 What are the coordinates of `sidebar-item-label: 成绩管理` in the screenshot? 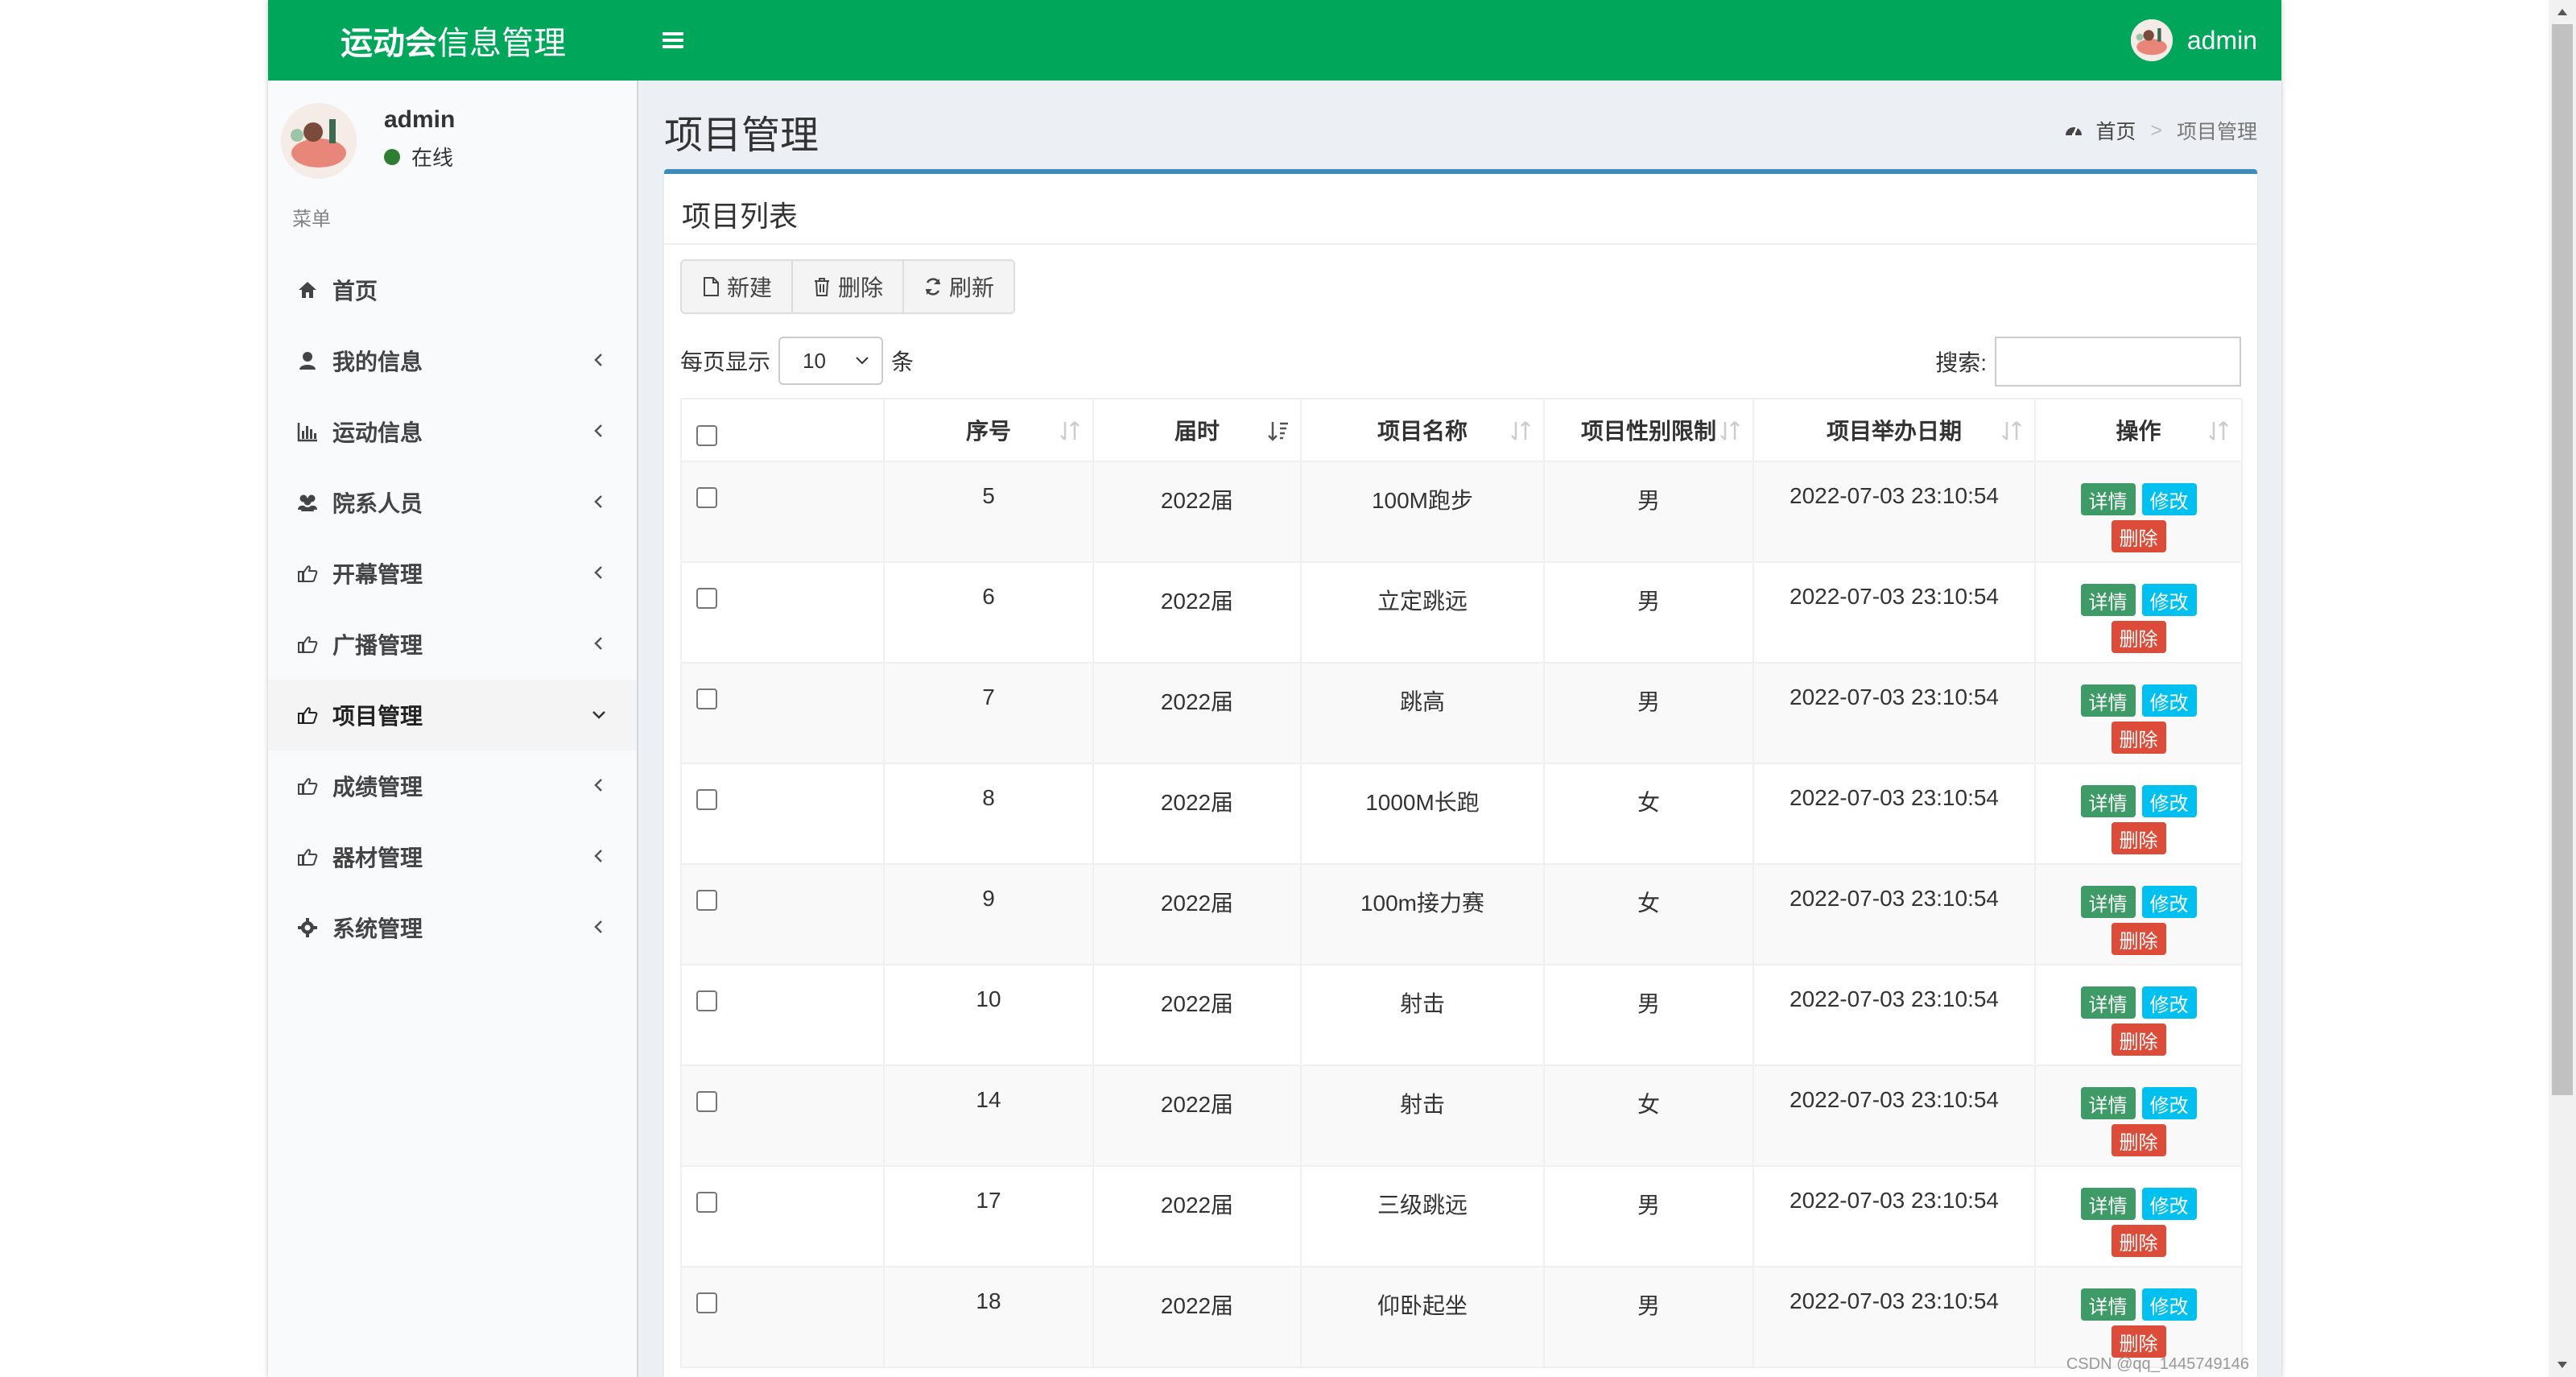 It's located at (377, 787).